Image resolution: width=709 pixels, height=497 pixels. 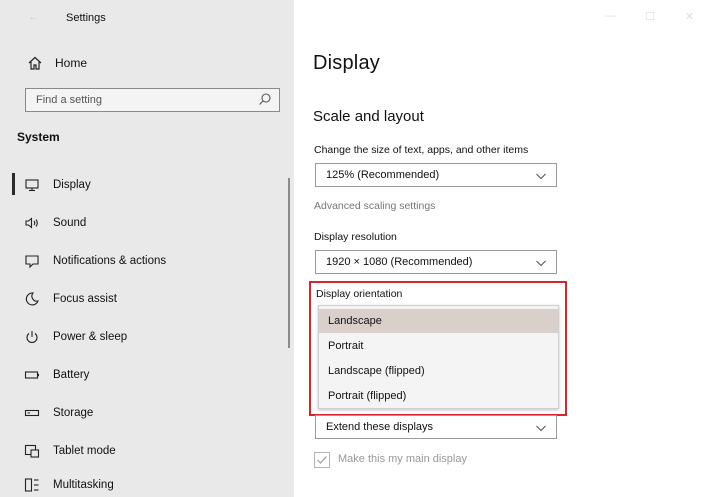 What do you see at coordinates (376, 371) in the screenshot?
I see `menu-item-label: Landscape (flipped)` at bounding box center [376, 371].